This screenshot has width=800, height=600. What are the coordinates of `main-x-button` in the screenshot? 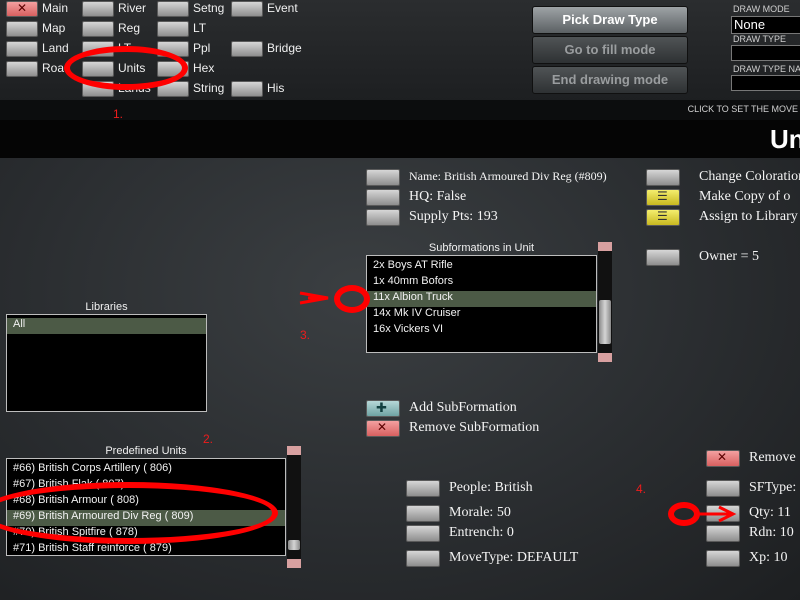 It's located at (22, 9).